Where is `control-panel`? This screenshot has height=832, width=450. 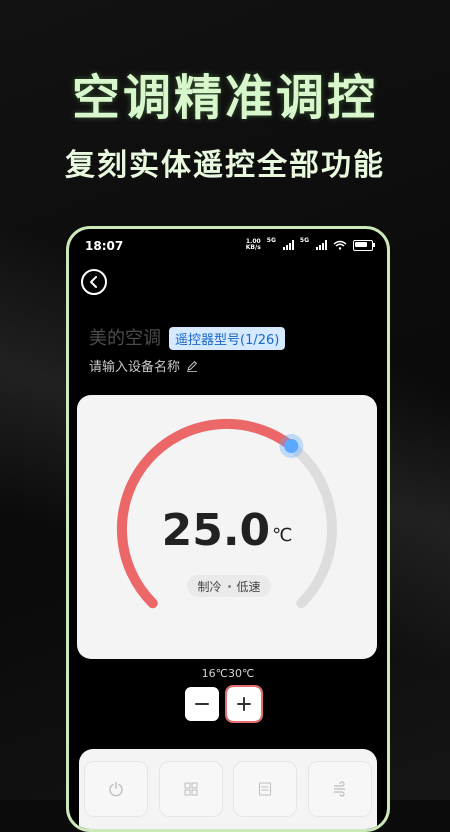 control-panel is located at coordinates (228, 789).